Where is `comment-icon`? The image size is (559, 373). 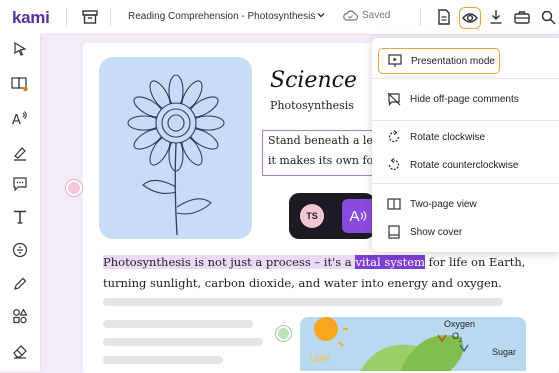
comment-icon is located at coordinates (20, 184).